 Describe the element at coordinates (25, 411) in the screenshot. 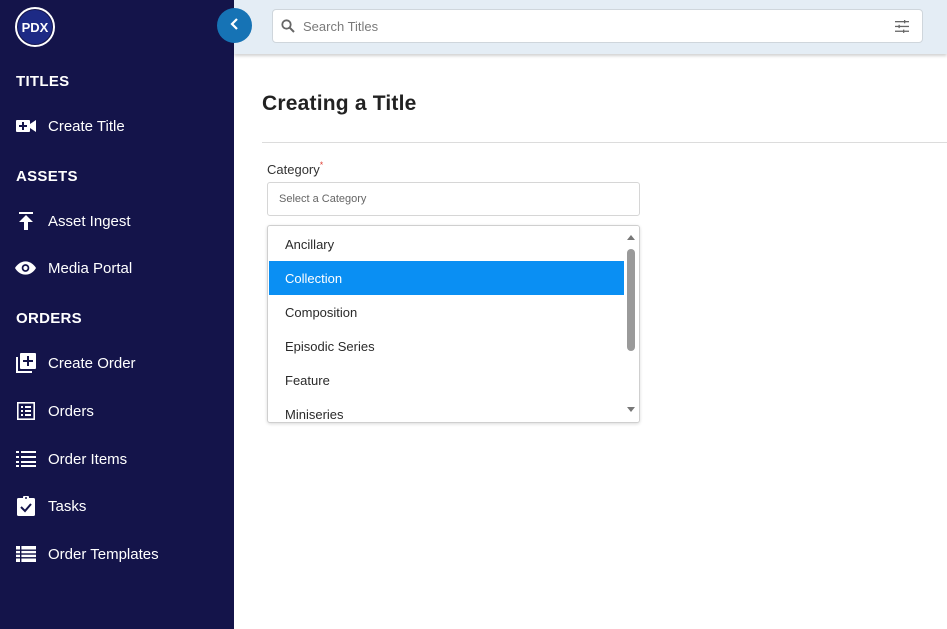

I see `list-alt-icon` at that location.